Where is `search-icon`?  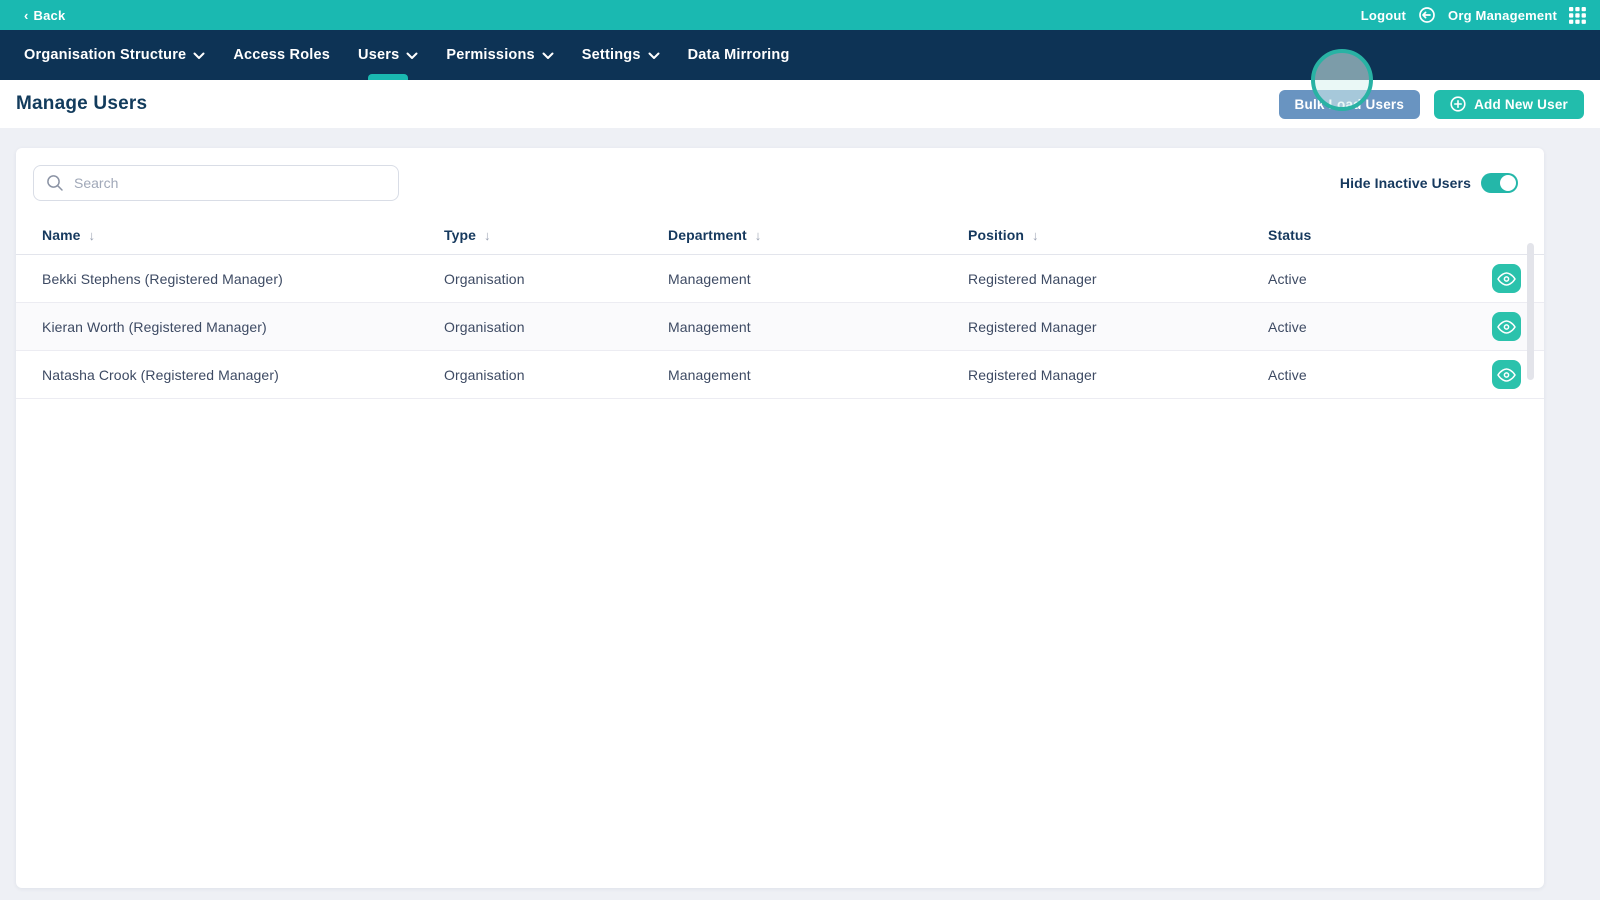
search-icon is located at coordinates (55, 183).